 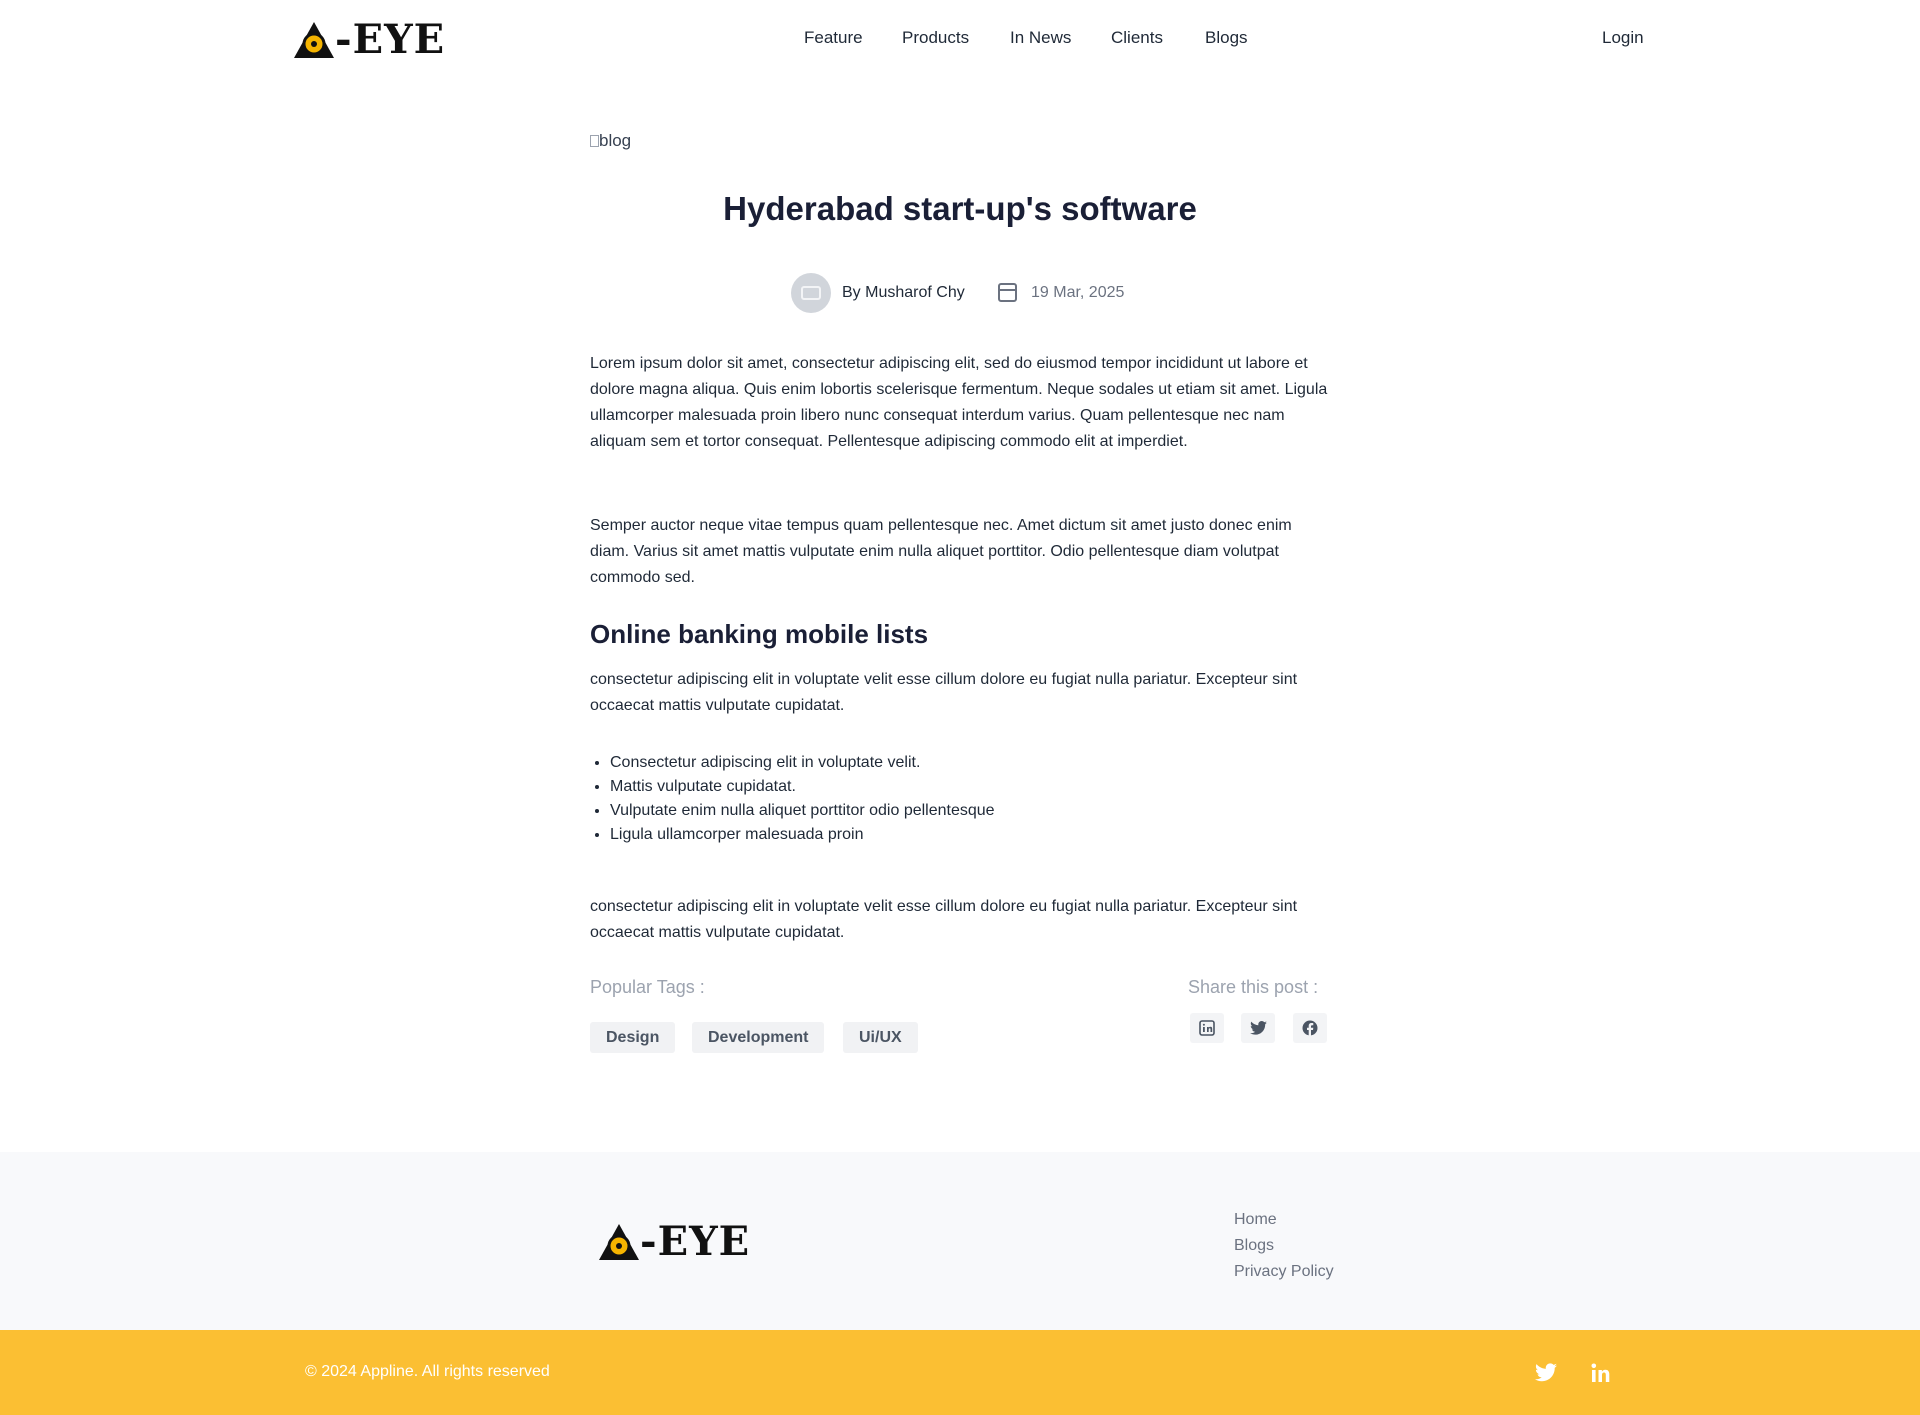 What do you see at coordinates (759, 634) in the screenshot?
I see `section-heading: Online banking mobile lists` at bounding box center [759, 634].